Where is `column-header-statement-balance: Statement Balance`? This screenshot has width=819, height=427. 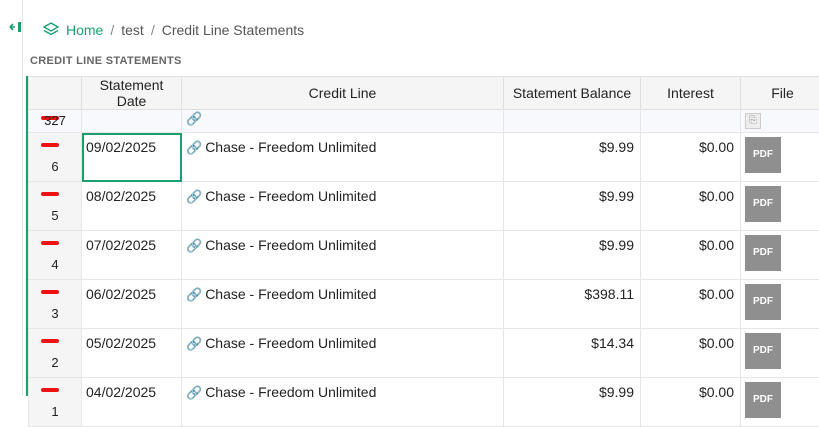 column-header-statement-balance: Statement Balance is located at coordinates (572, 93).